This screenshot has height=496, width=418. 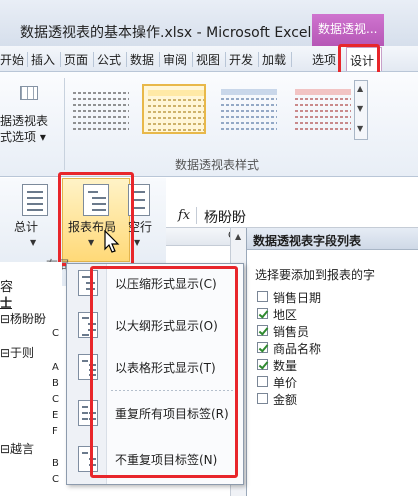 I want to click on grid-icon, so click(x=29, y=93).